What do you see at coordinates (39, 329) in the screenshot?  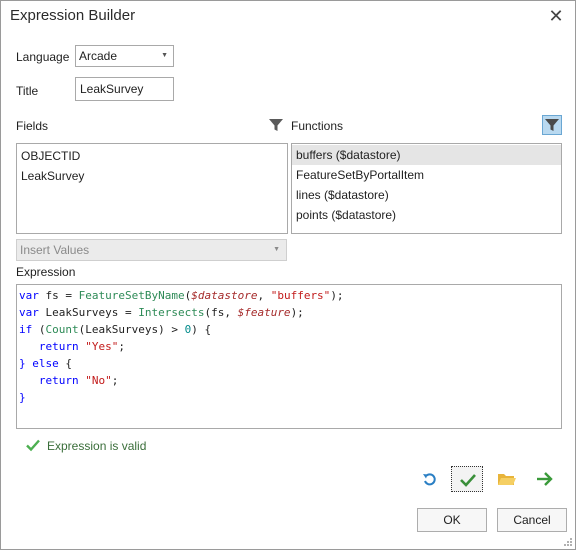 I see `code-token: (` at bounding box center [39, 329].